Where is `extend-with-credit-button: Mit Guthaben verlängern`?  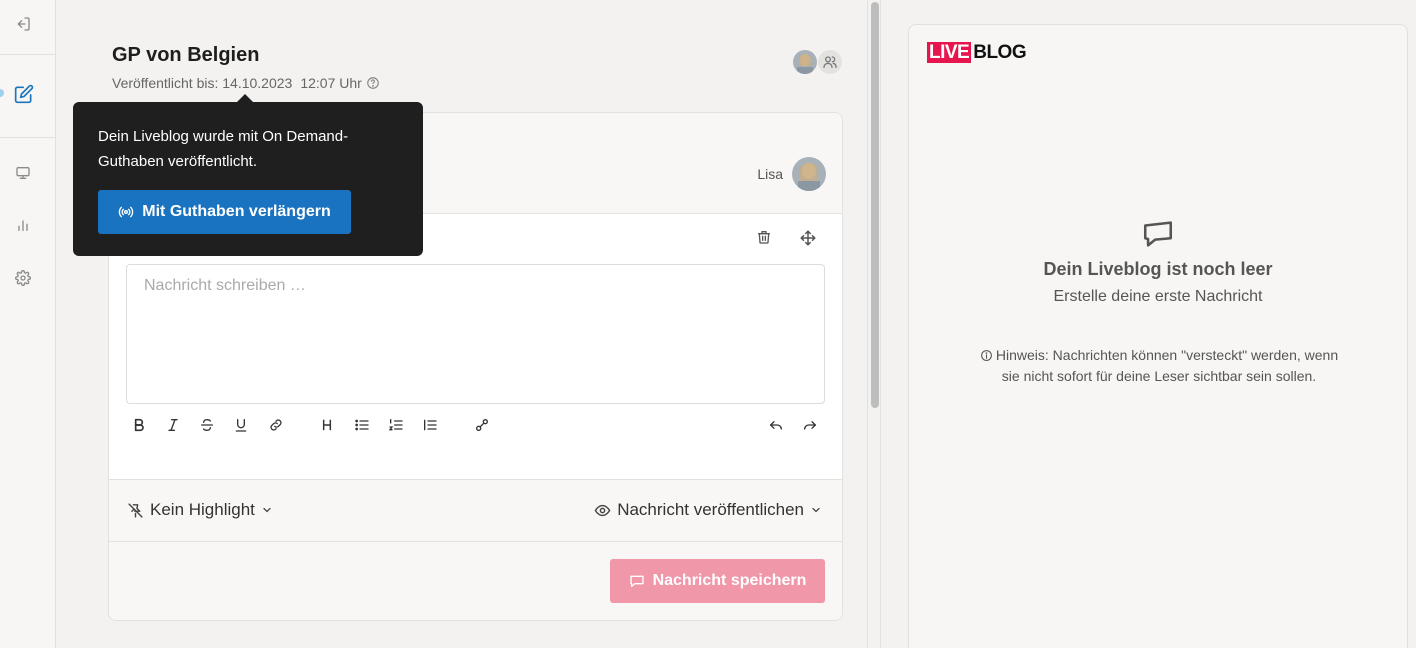
extend-with-credit-button: Mit Guthaben verlängern is located at coordinates (224, 212).